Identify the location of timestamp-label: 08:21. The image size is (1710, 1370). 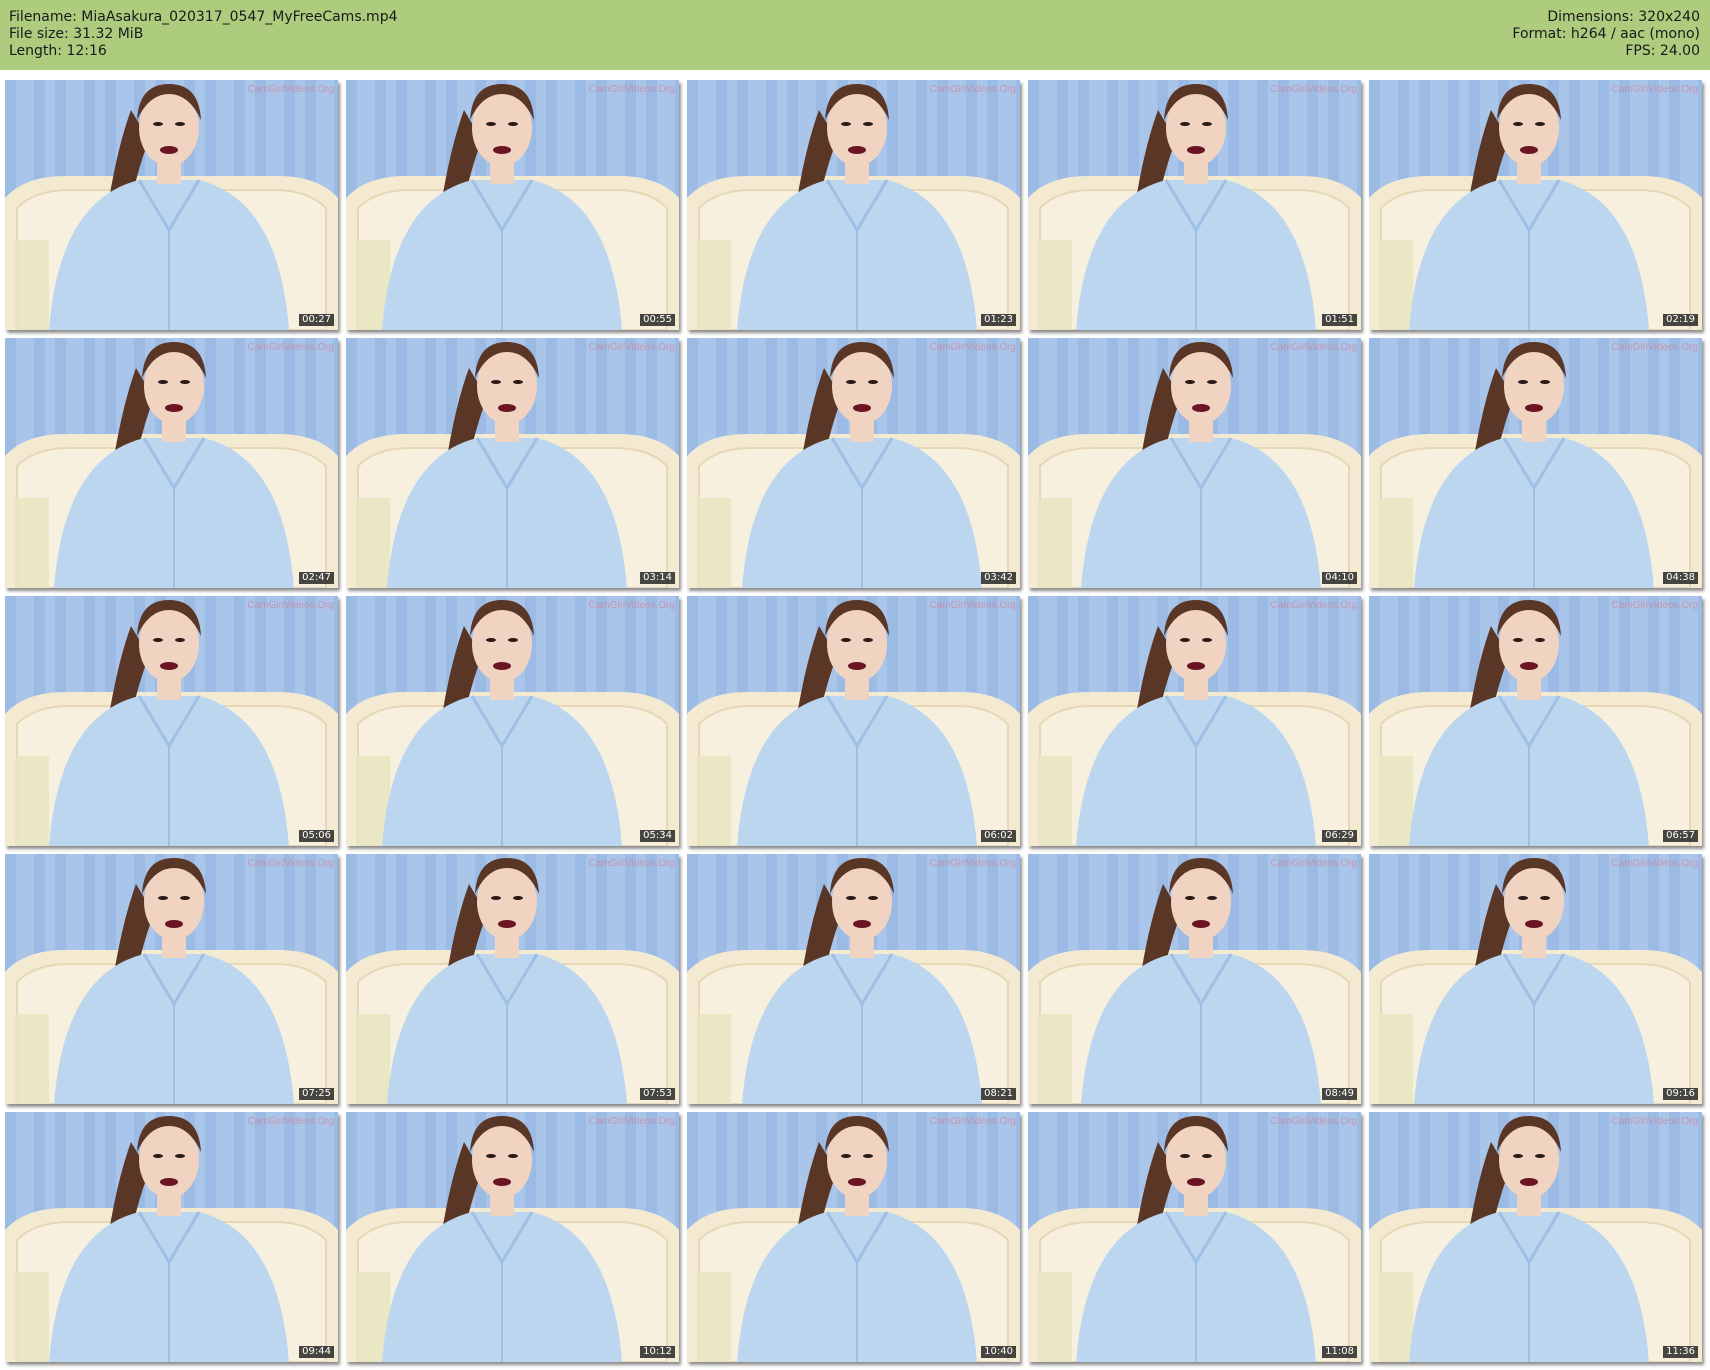
(998, 1094).